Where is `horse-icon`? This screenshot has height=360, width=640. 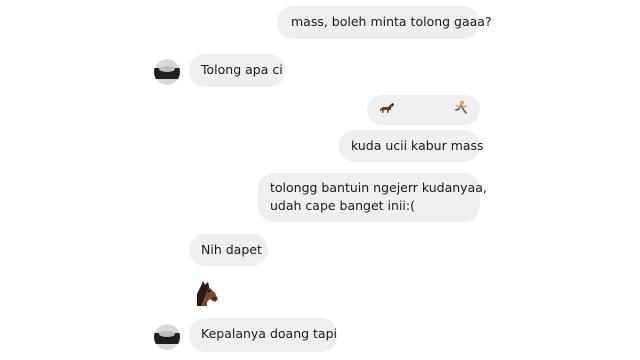 horse-icon is located at coordinates (387, 110).